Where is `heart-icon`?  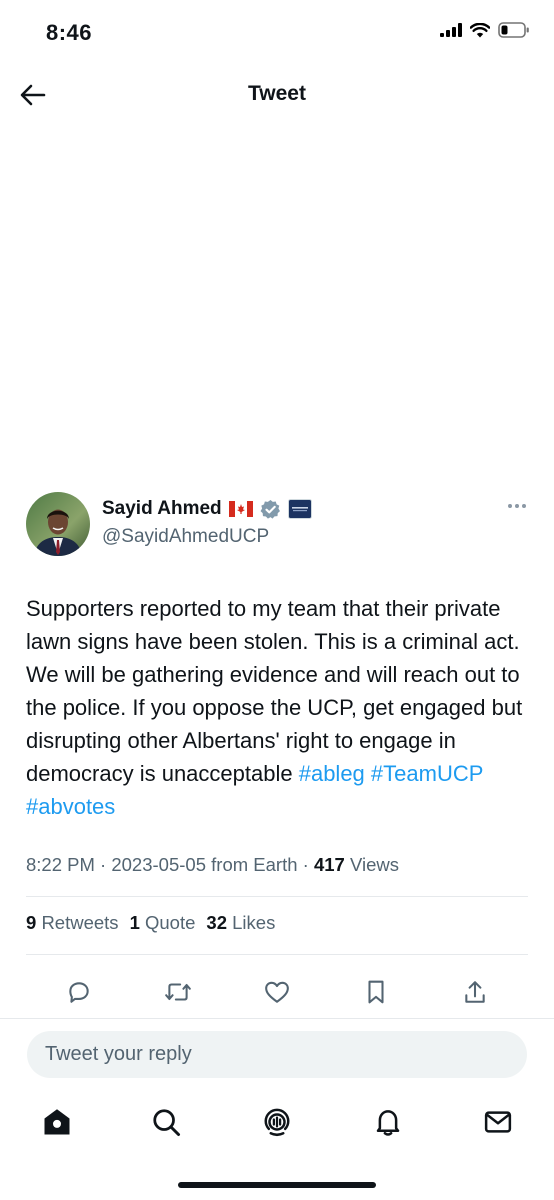
heart-icon is located at coordinates (277, 992).